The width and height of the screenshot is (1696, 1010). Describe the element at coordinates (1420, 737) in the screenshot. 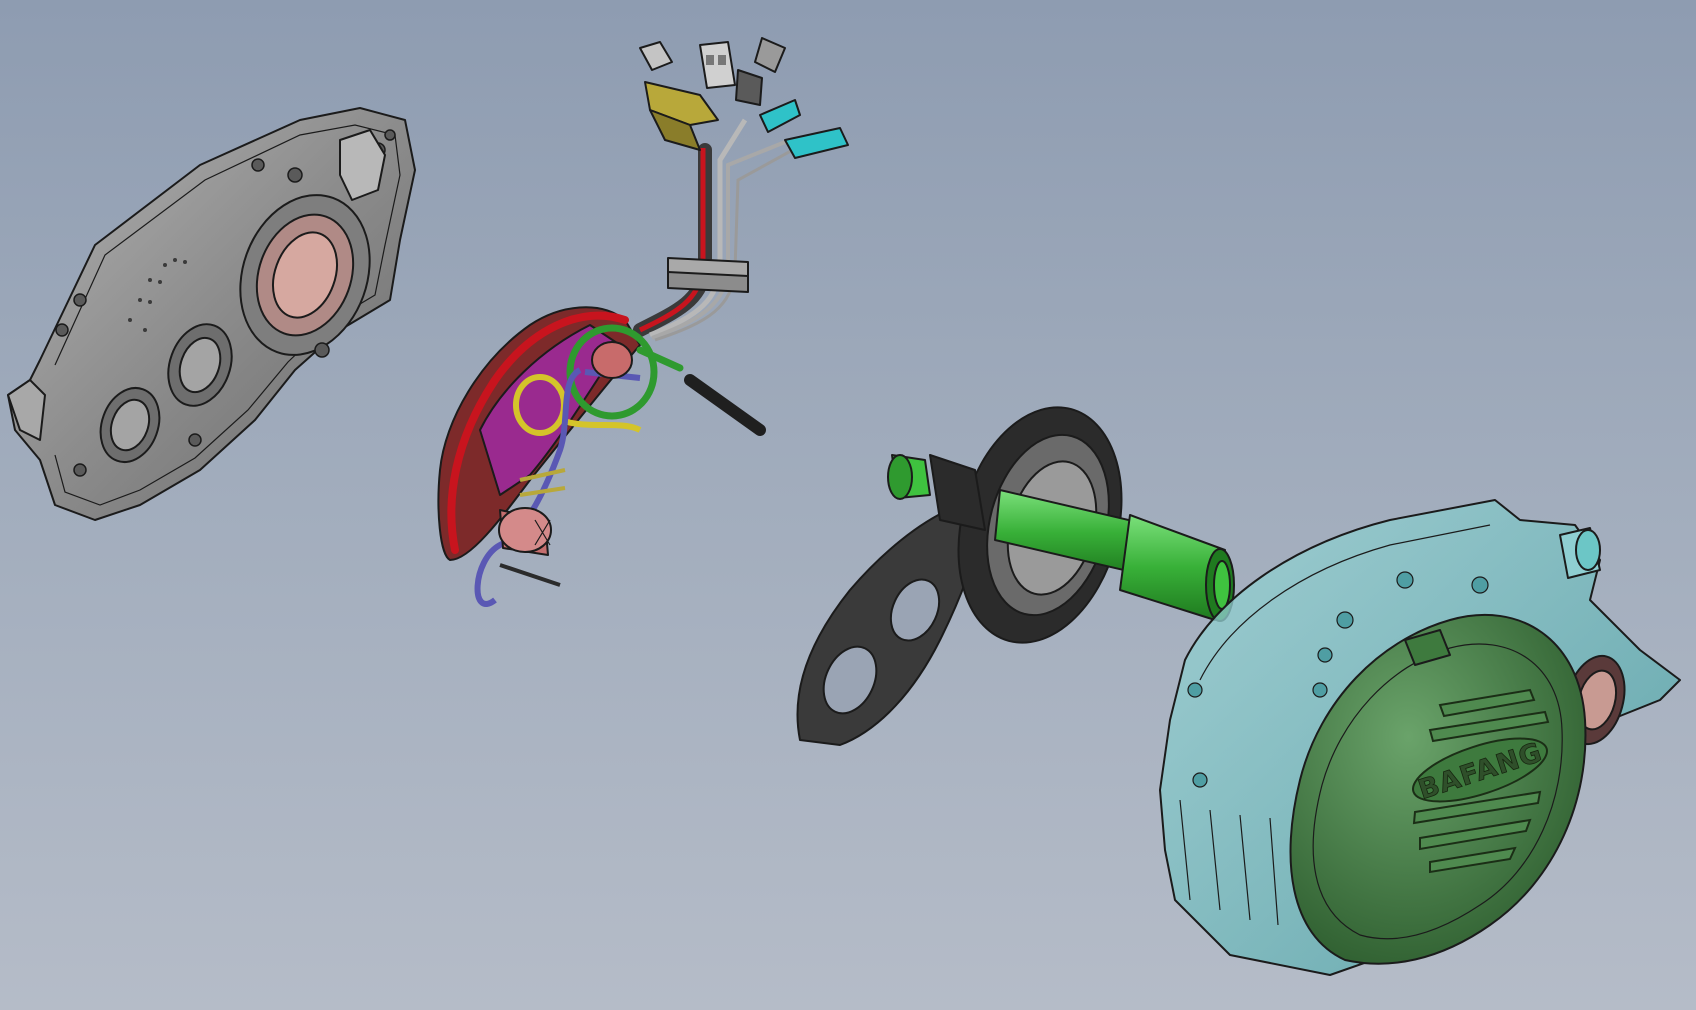

I see `motor-housing: BAFANG` at that location.